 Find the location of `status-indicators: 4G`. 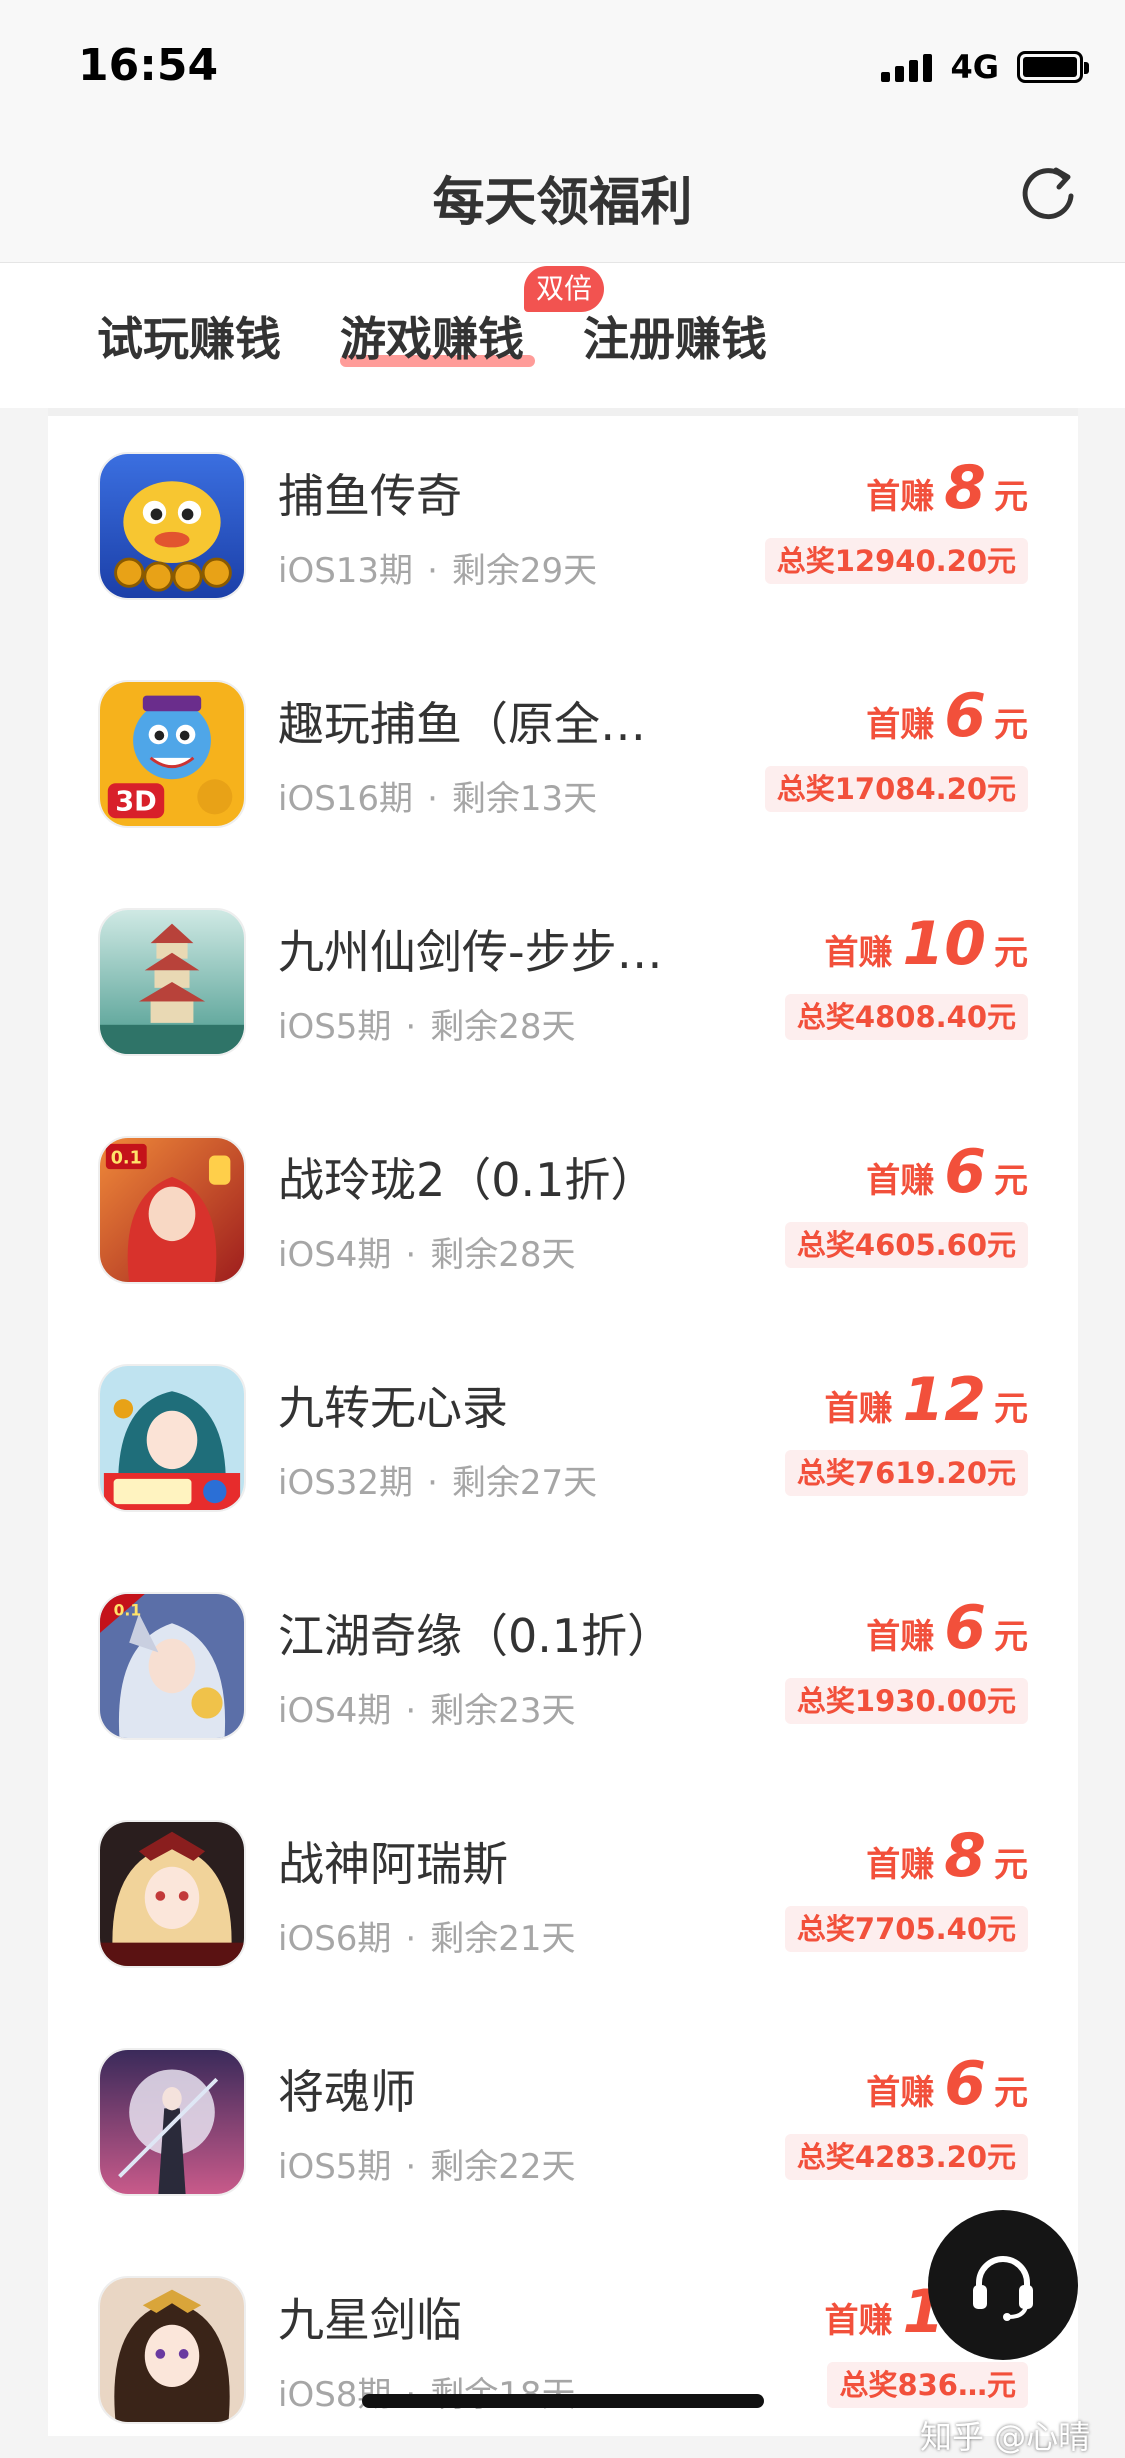

status-indicators: 4G is located at coordinates (985, 67).